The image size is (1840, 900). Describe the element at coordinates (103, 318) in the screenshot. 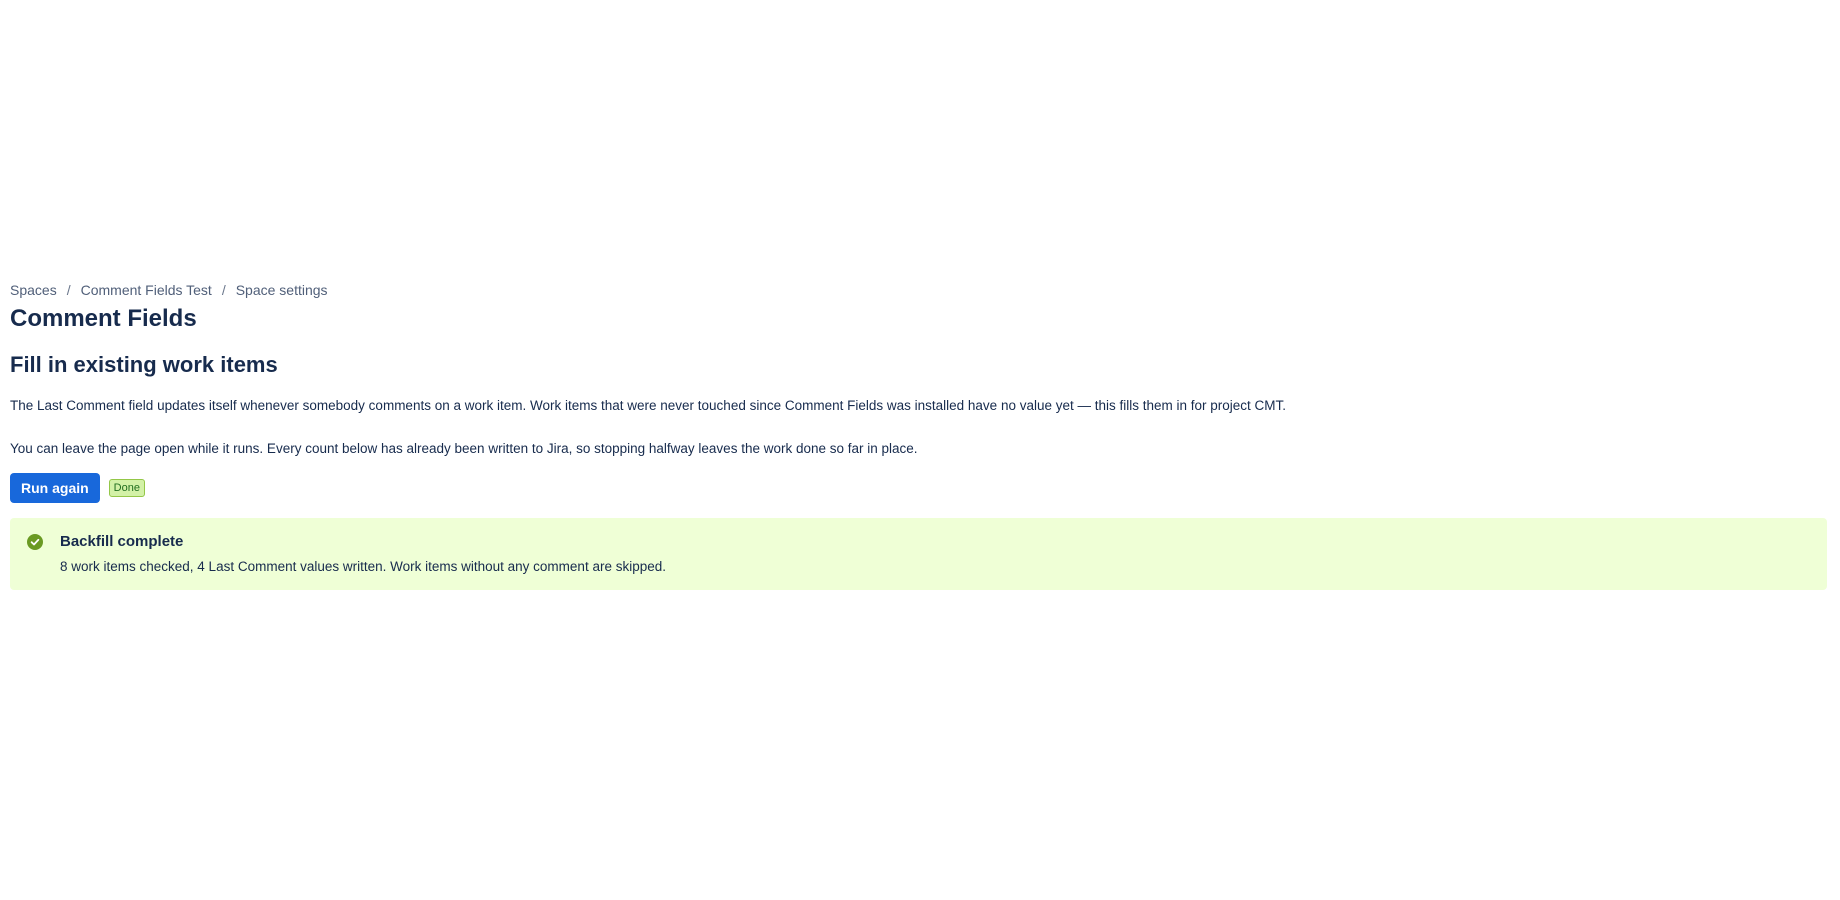

I see `page-title: Comment Fields` at that location.